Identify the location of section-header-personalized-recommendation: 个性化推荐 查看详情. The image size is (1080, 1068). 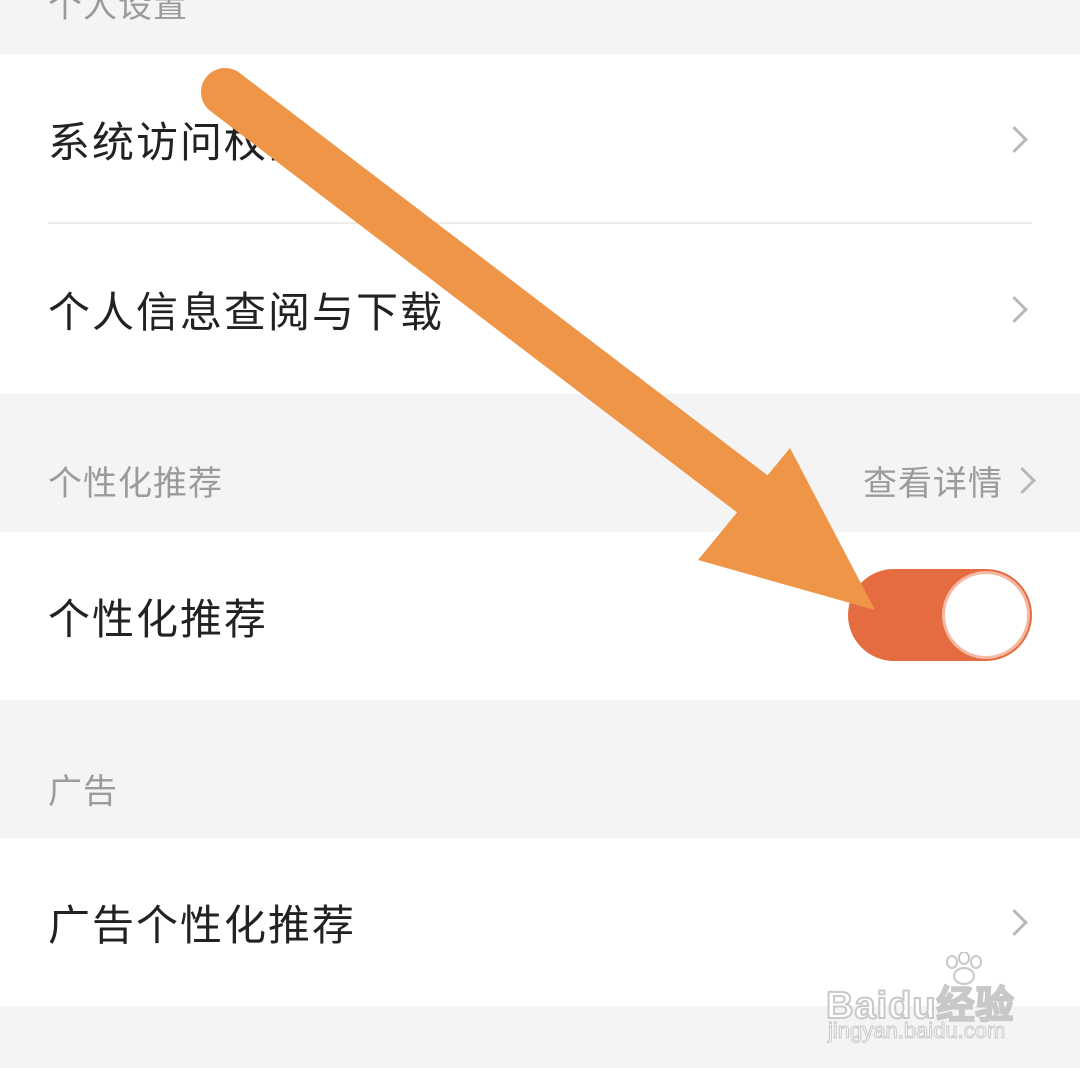
(540, 463).